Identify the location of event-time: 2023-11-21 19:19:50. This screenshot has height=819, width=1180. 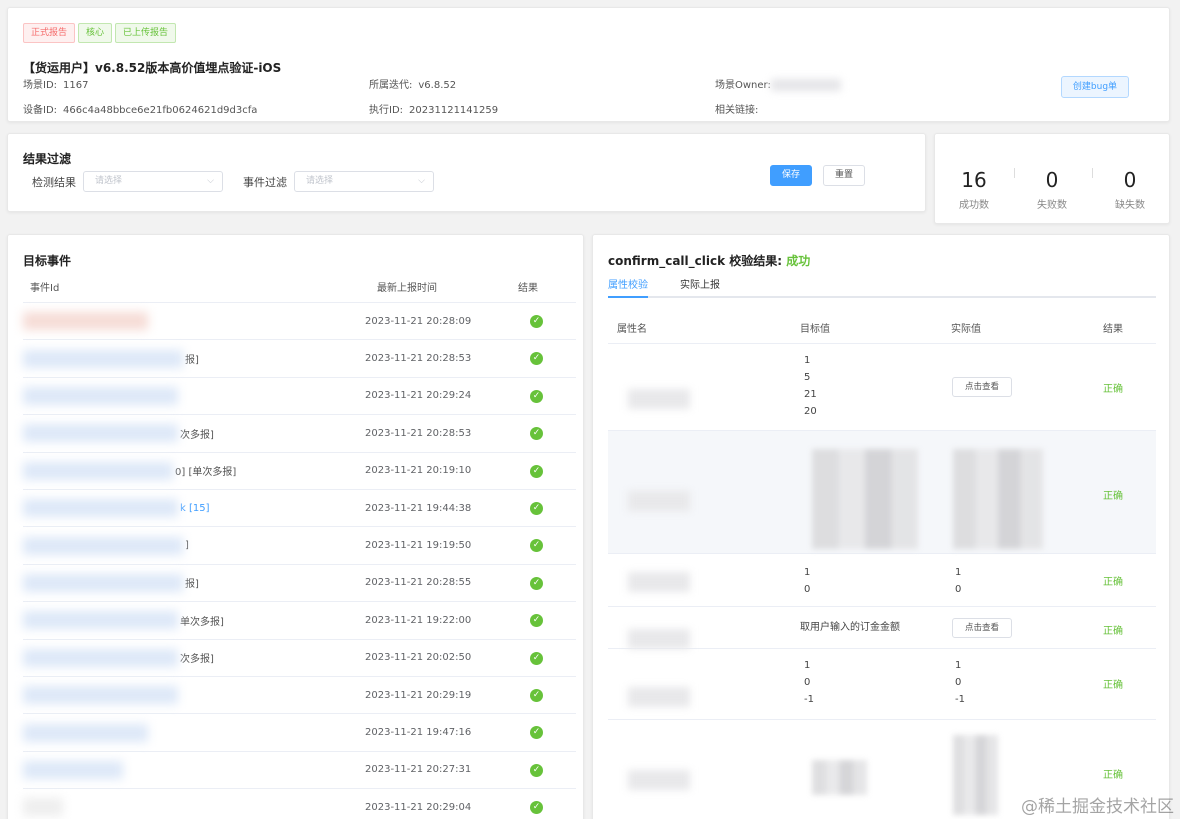
(418, 546).